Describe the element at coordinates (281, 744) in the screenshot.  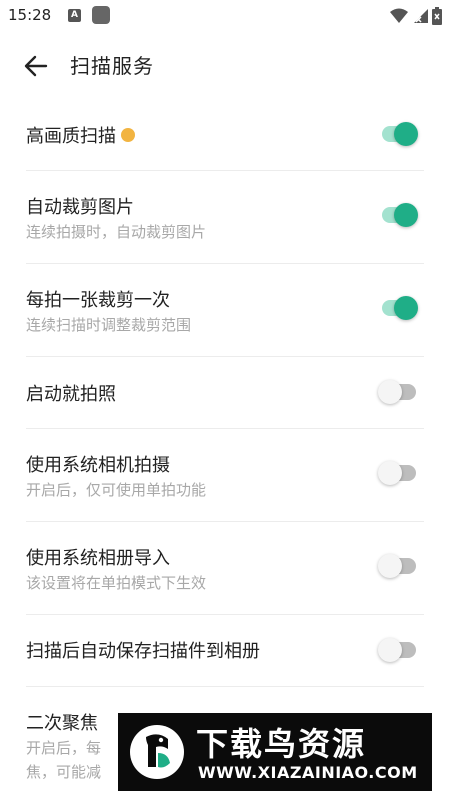
I see `watermark-title: 下载鸟资源` at that location.